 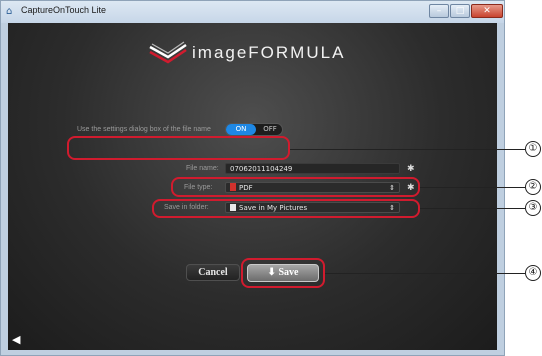 I want to click on cancel-button: Cancel, so click(x=213, y=272).